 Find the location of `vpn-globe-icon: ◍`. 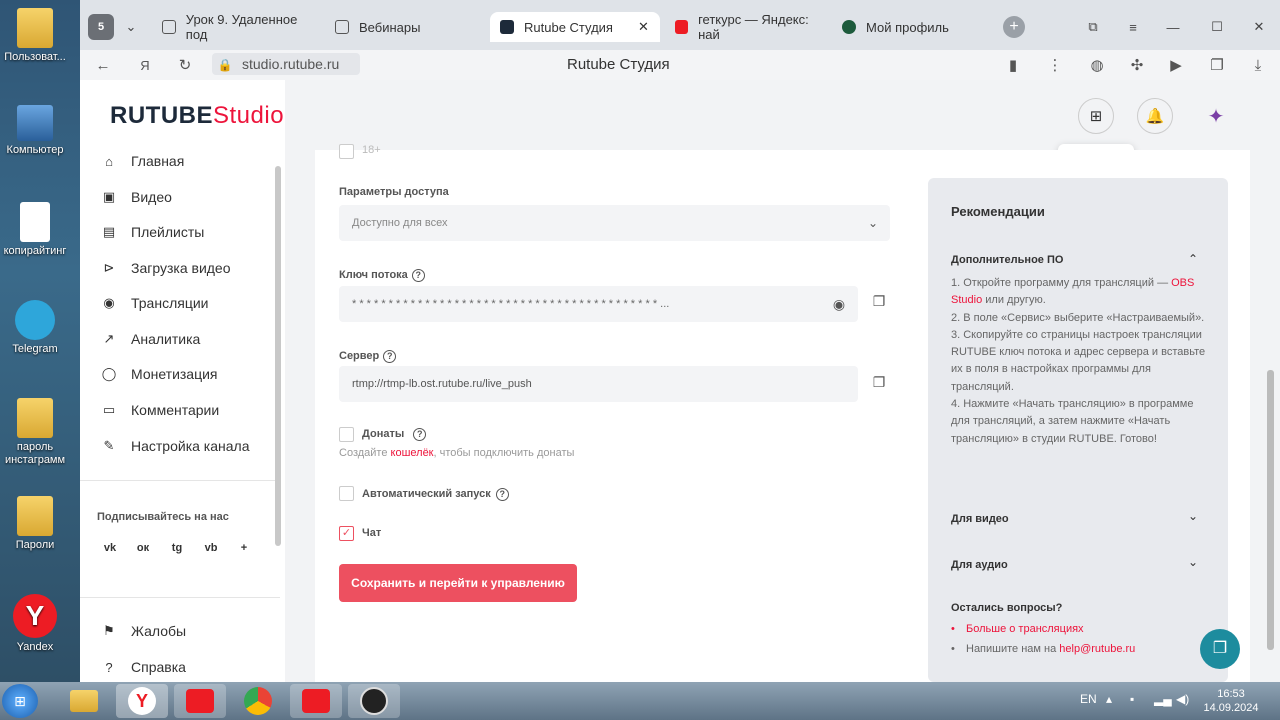

vpn-globe-icon: ◍ is located at coordinates (1097, 65).